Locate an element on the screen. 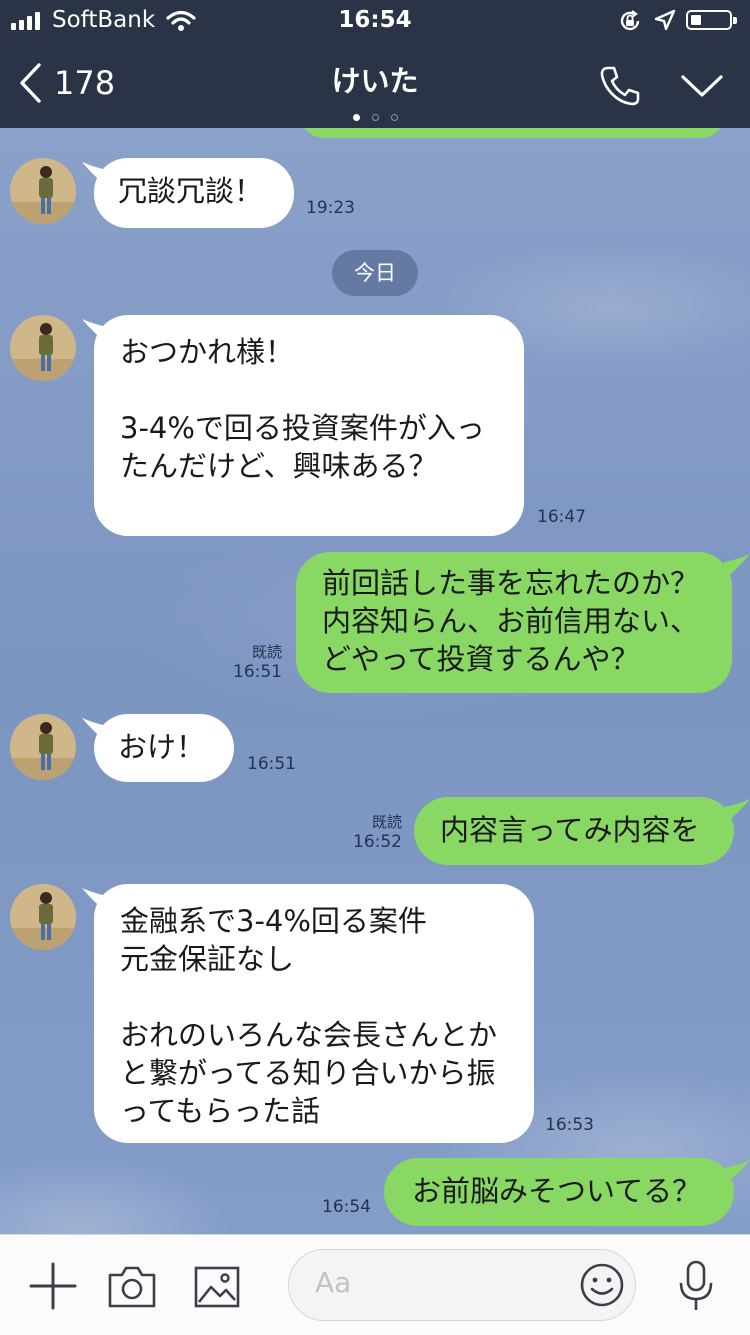  message-bubble-outgoing: 内容言ってみ内容を is located at coordinates (574, 831).